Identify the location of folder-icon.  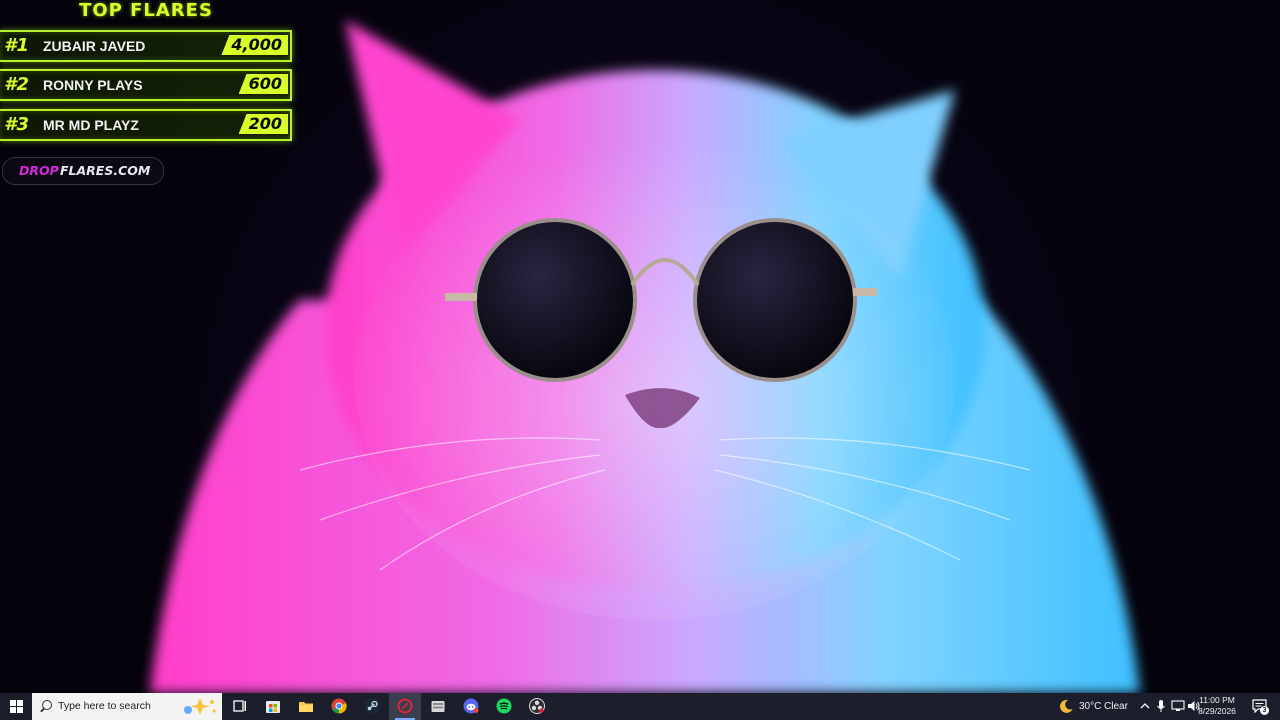
(306, 707).